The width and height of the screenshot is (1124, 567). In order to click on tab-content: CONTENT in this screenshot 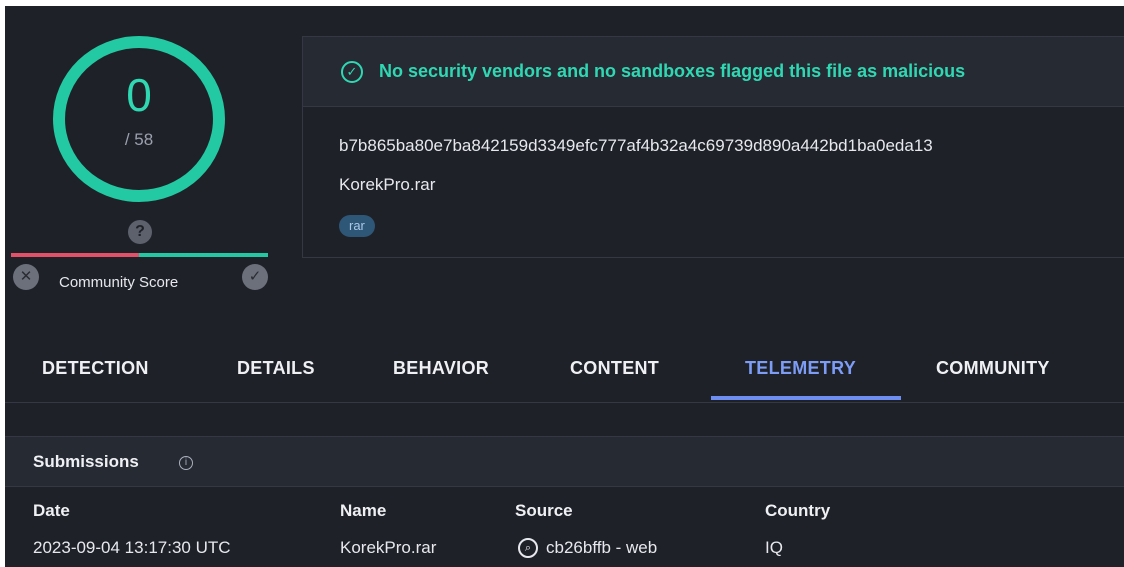, I will do `click(614, 368)`.